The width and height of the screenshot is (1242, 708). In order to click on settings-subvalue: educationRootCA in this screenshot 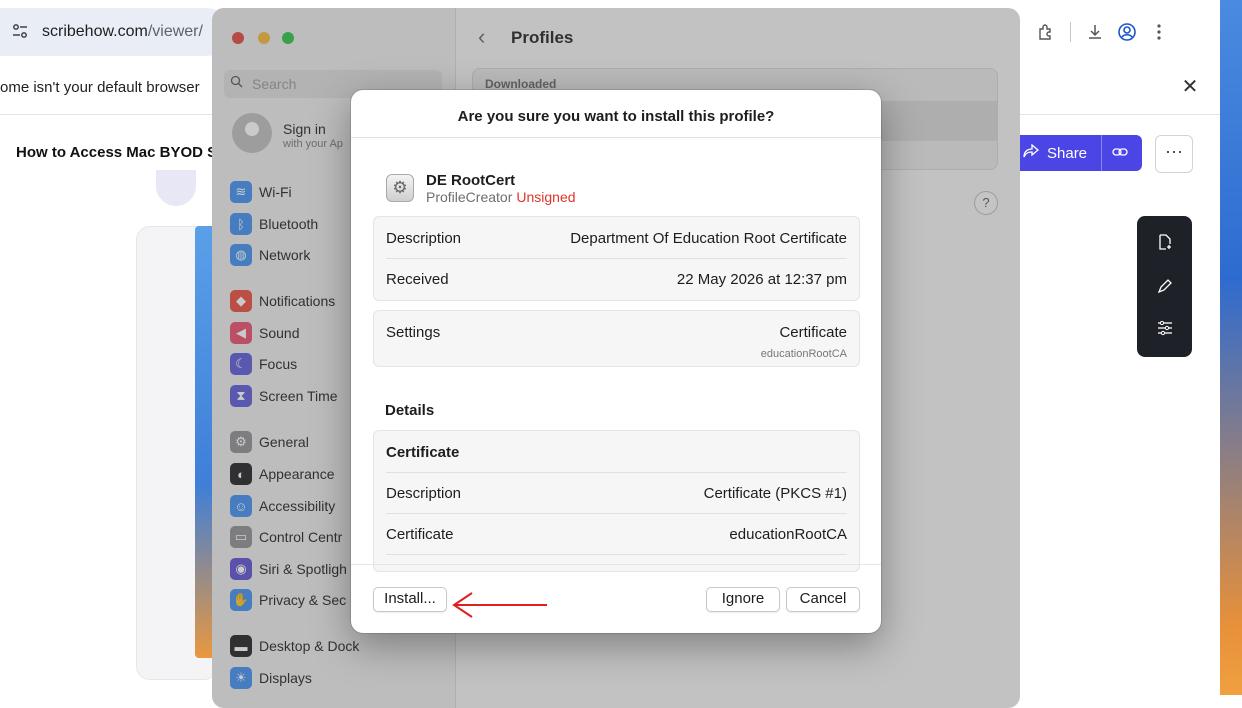, I will do `click(803, 354)`.